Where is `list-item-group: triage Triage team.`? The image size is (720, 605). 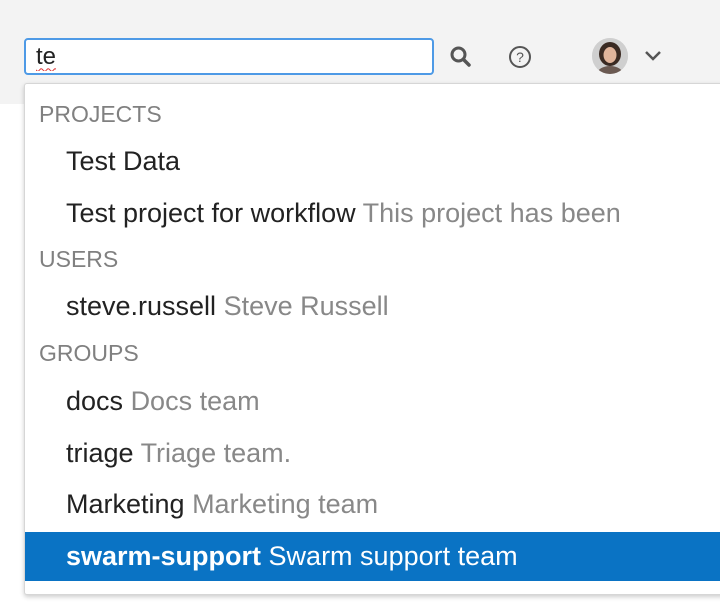
list-item-group: triage Triage team. is located at coordinates (372, 453).